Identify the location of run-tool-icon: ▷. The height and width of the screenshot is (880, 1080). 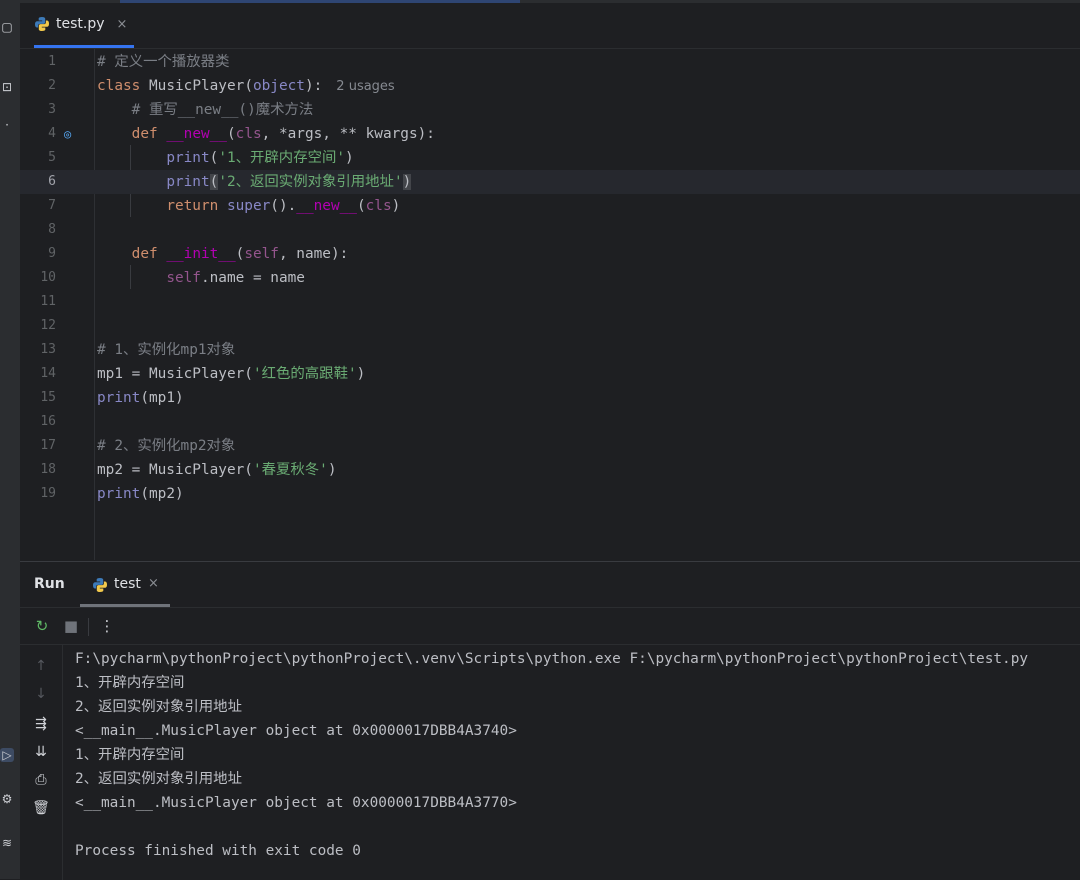
(7, 755).